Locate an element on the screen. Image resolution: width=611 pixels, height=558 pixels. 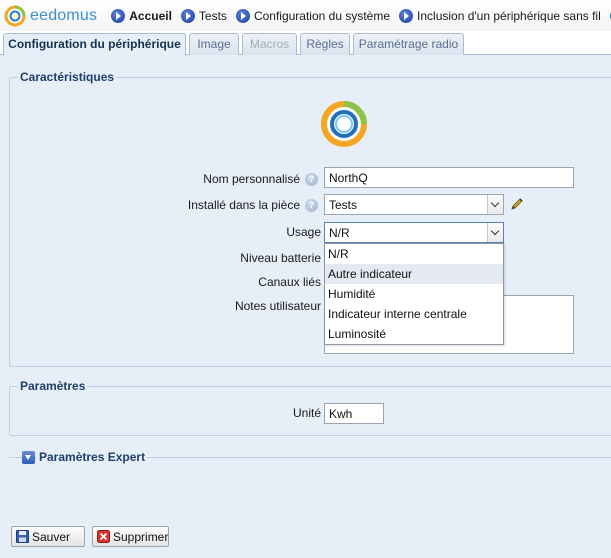
room-label: Installé dans la pièce is located at coordinates (243, 205).